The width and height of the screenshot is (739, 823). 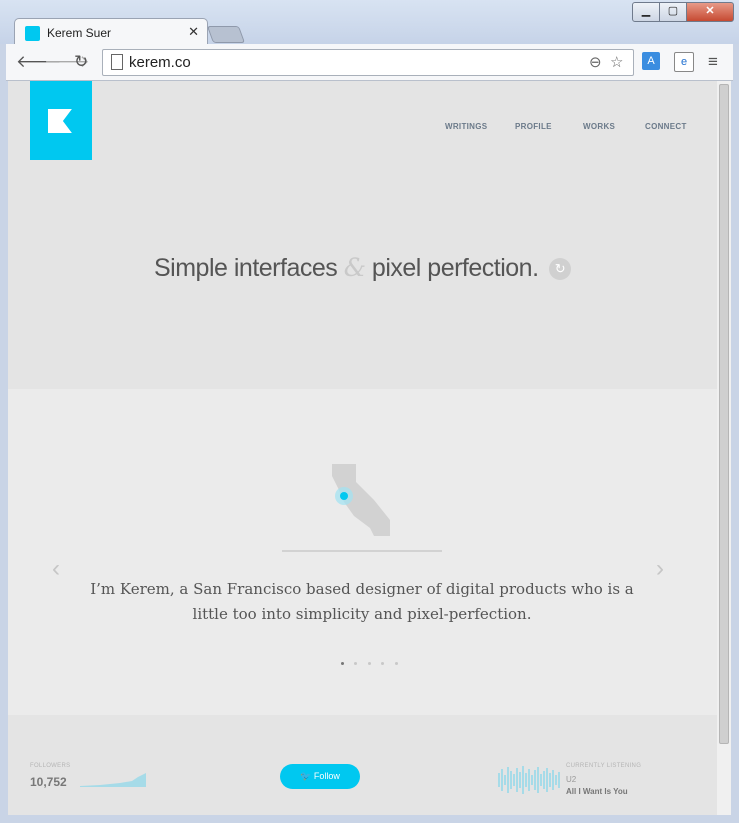 I want to click on tab-title: Kerem Suer, so click(x=79, y=33).